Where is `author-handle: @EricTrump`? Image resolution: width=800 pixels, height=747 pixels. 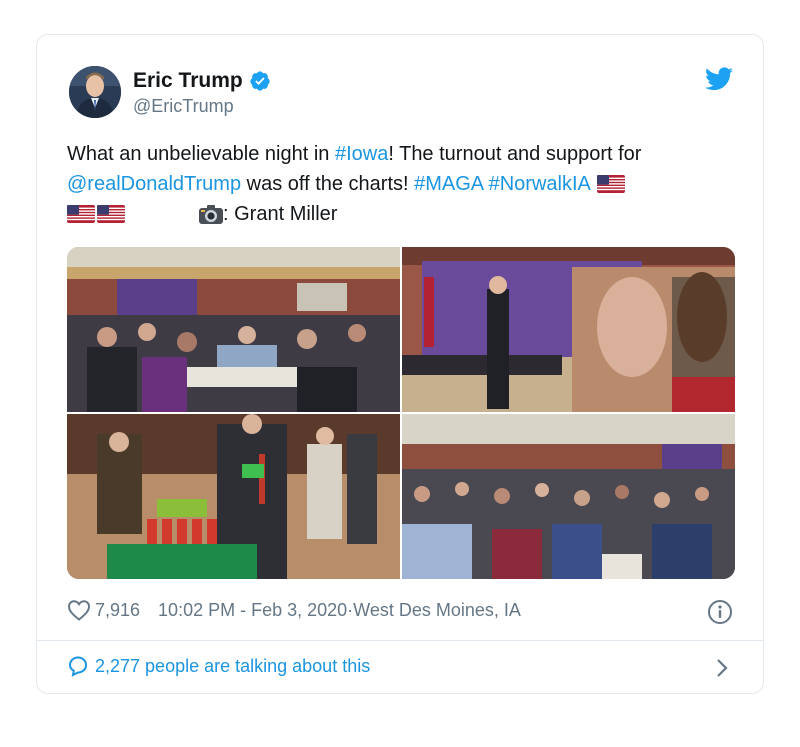 author-handle: @EricTrump is located at coordinates (183, 106).